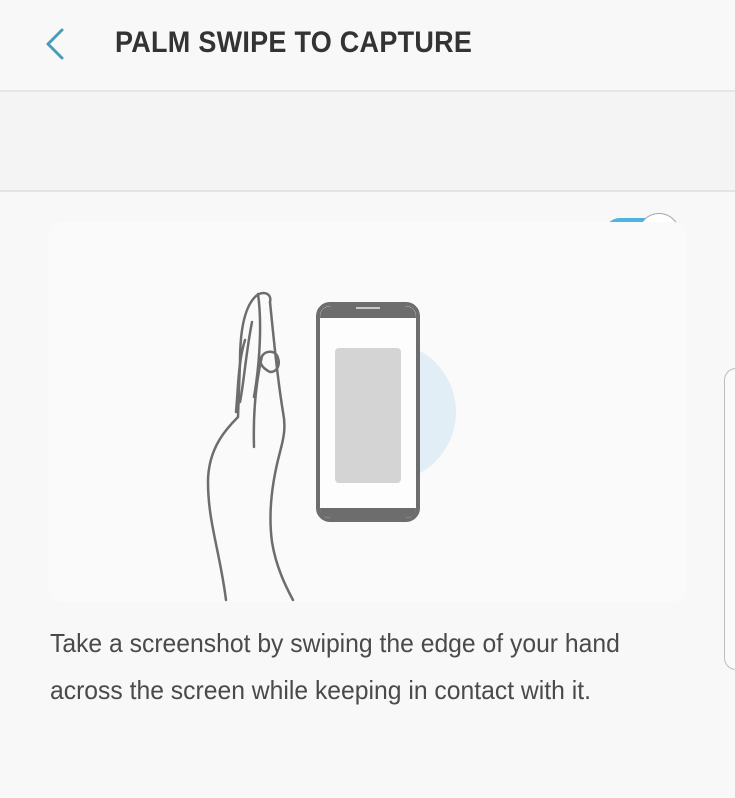  What do you see at coordinates (294, 42) in the screenshot?
I see `page-title: PALM SWIPE TO CAPTURE` at bounding box center [294, 42].